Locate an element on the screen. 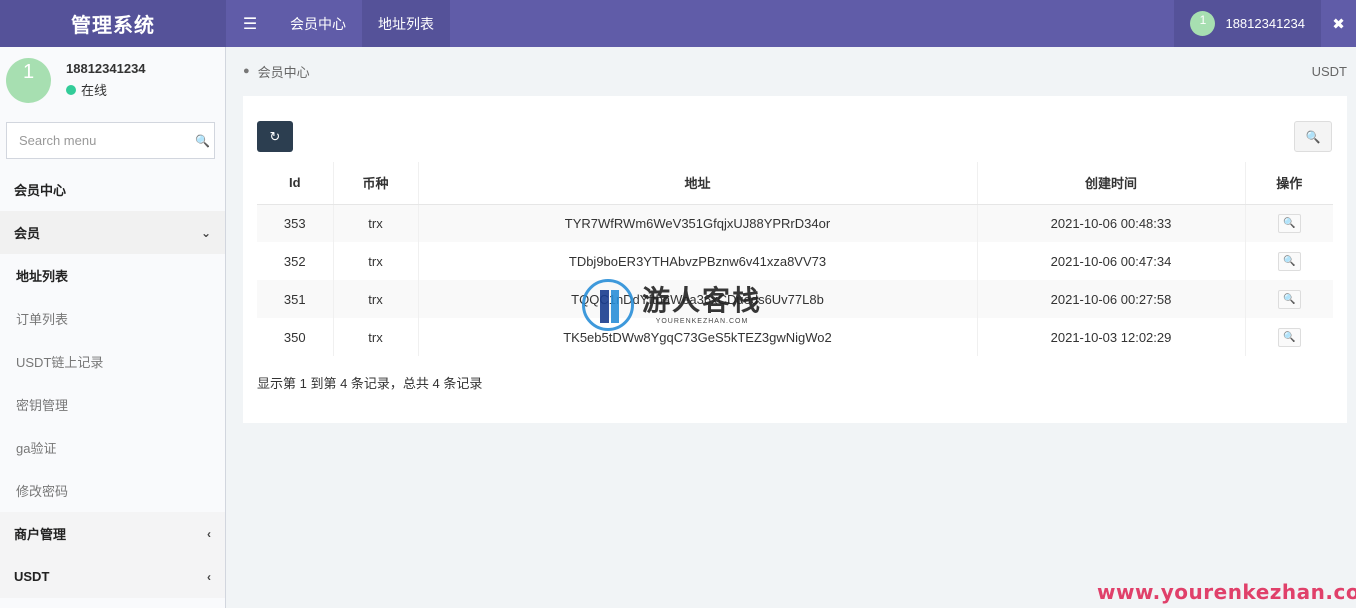  sidebar-item-label: 会员 is located at coordinates (27, 233).